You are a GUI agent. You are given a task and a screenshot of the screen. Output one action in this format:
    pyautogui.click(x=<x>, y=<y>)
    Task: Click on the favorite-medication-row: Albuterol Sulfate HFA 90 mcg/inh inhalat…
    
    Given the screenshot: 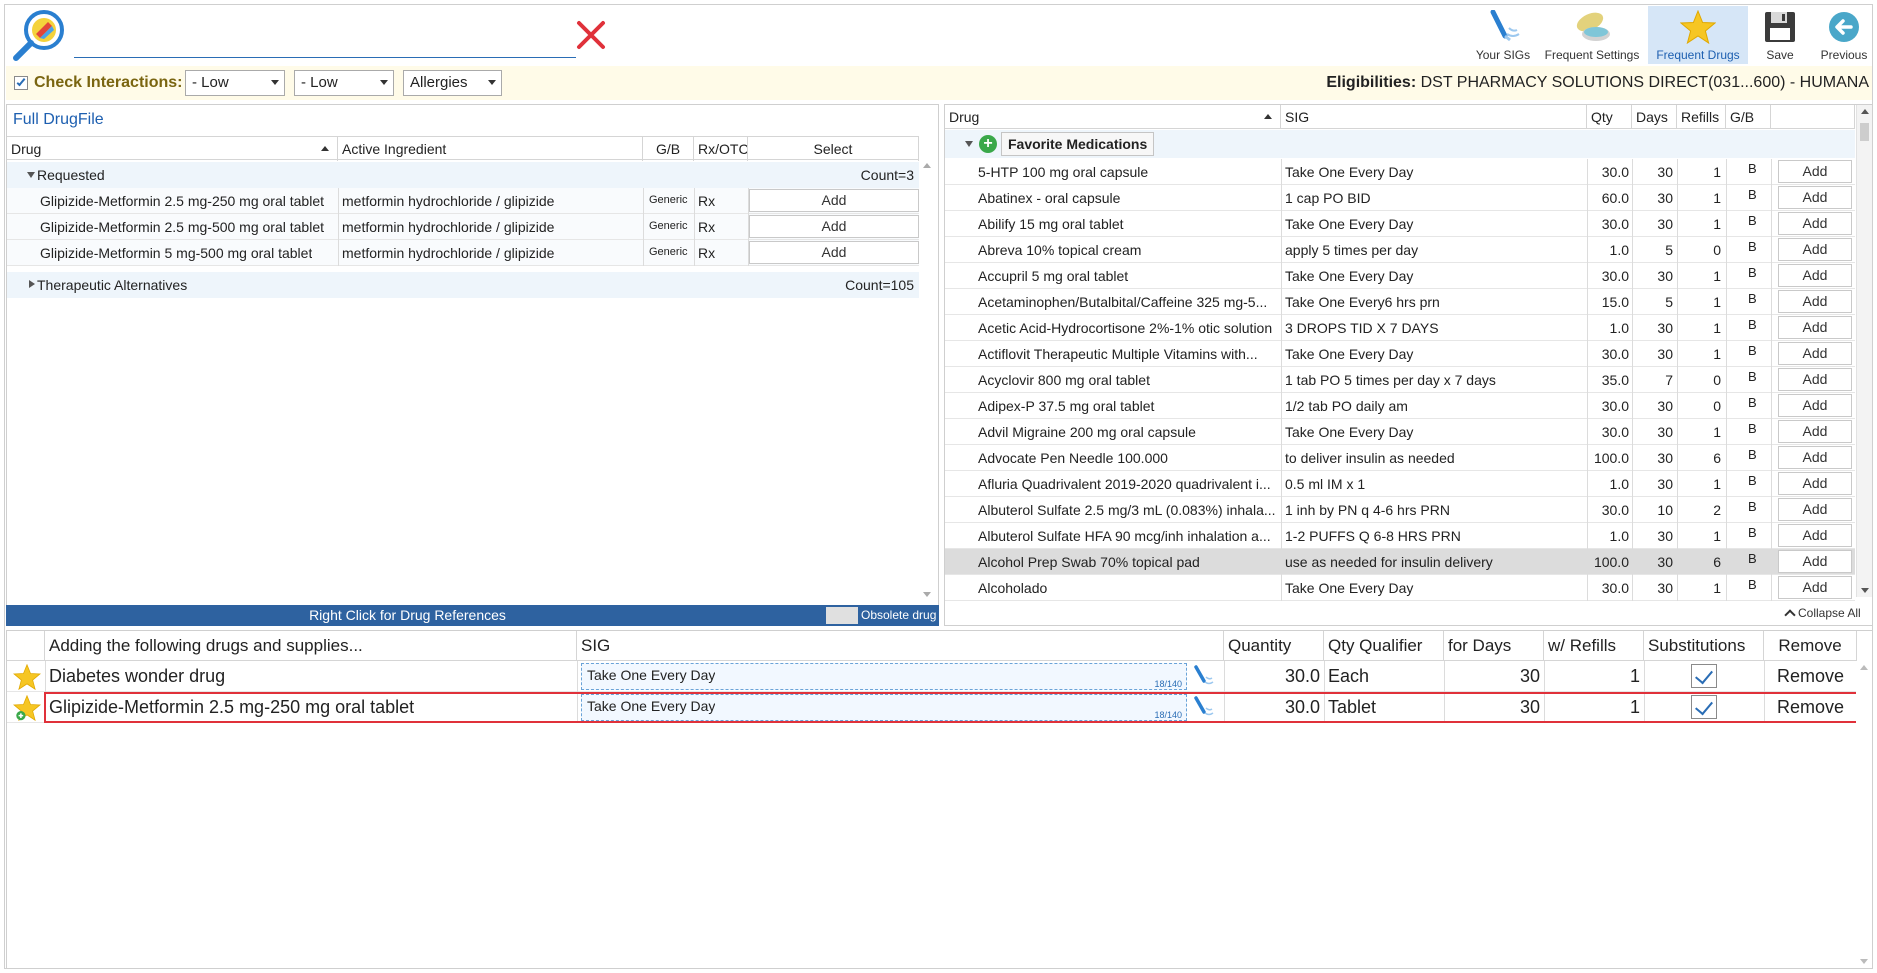 What is the action you would take?
    pyautogui.click(x=1400, y=536)
    